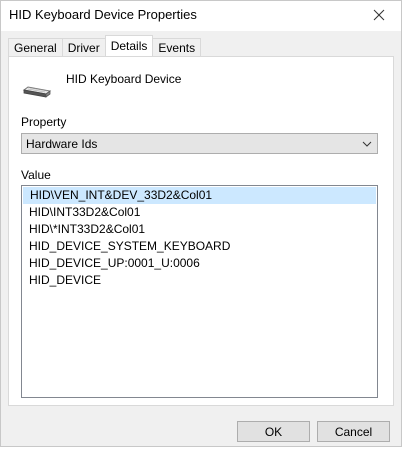 Image resolution: width=404 pixels, height=449 pixels. I want to click on tab-strip: General Driver Details Events, so click(105, 45).